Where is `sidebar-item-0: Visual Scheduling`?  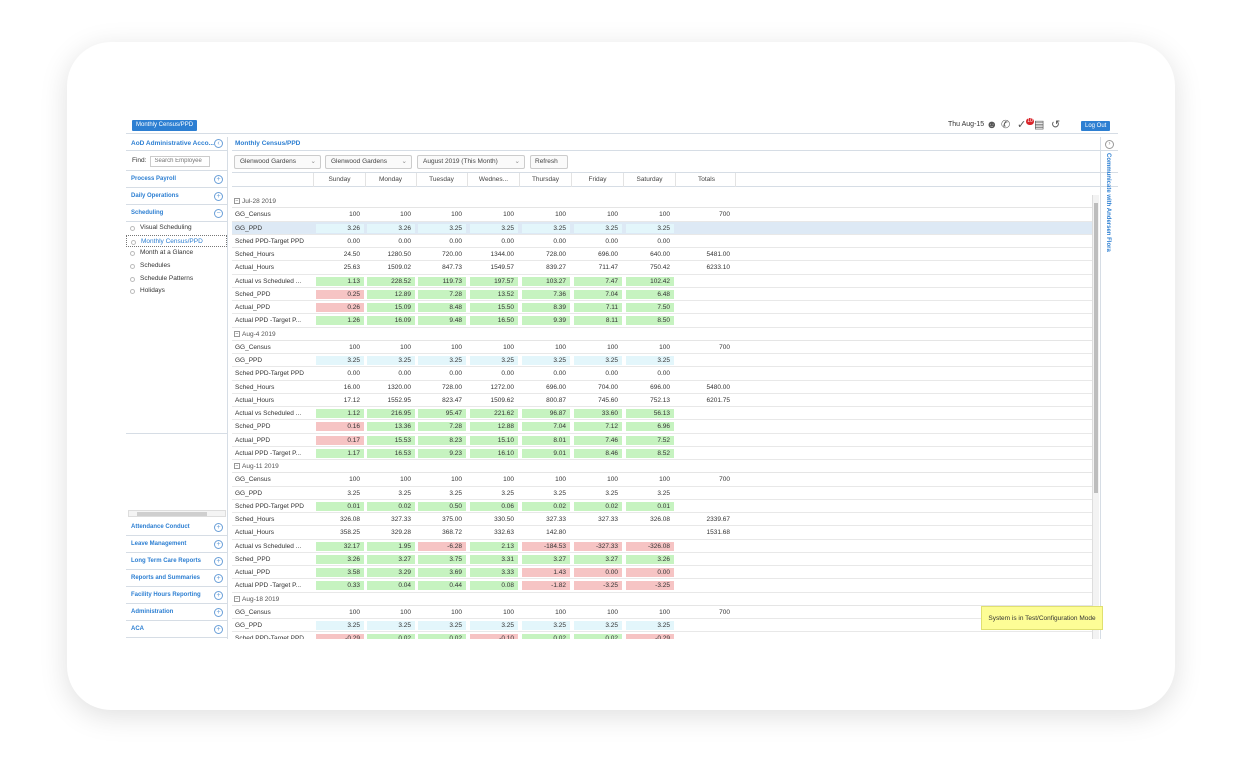
sidebar-item-0: Visual Scheduling is located at coordinates (176, 228).